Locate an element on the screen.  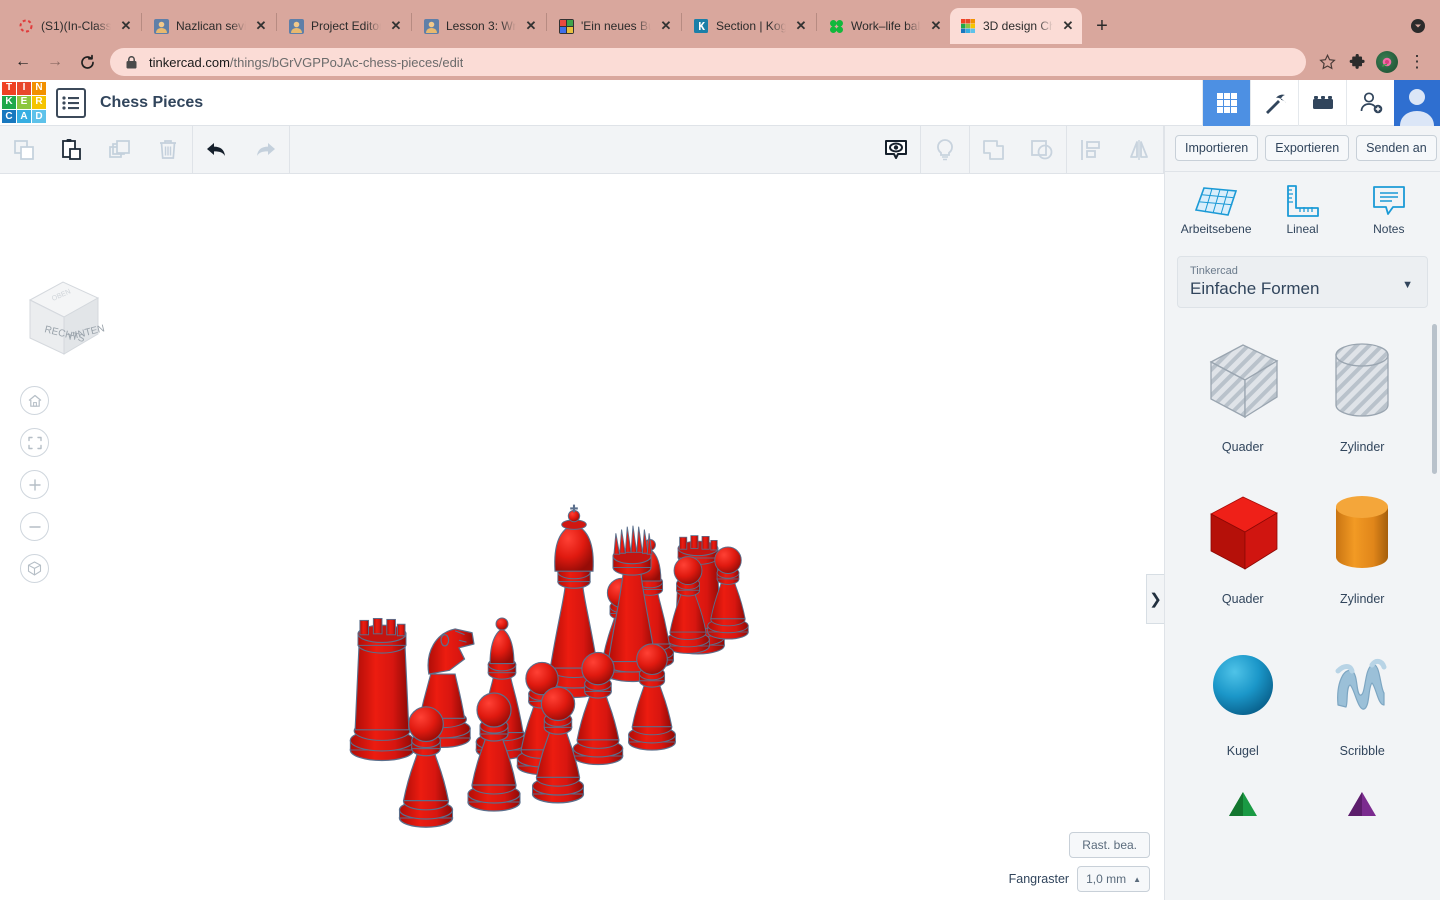
avatar is located at coordinates (1387, 62).